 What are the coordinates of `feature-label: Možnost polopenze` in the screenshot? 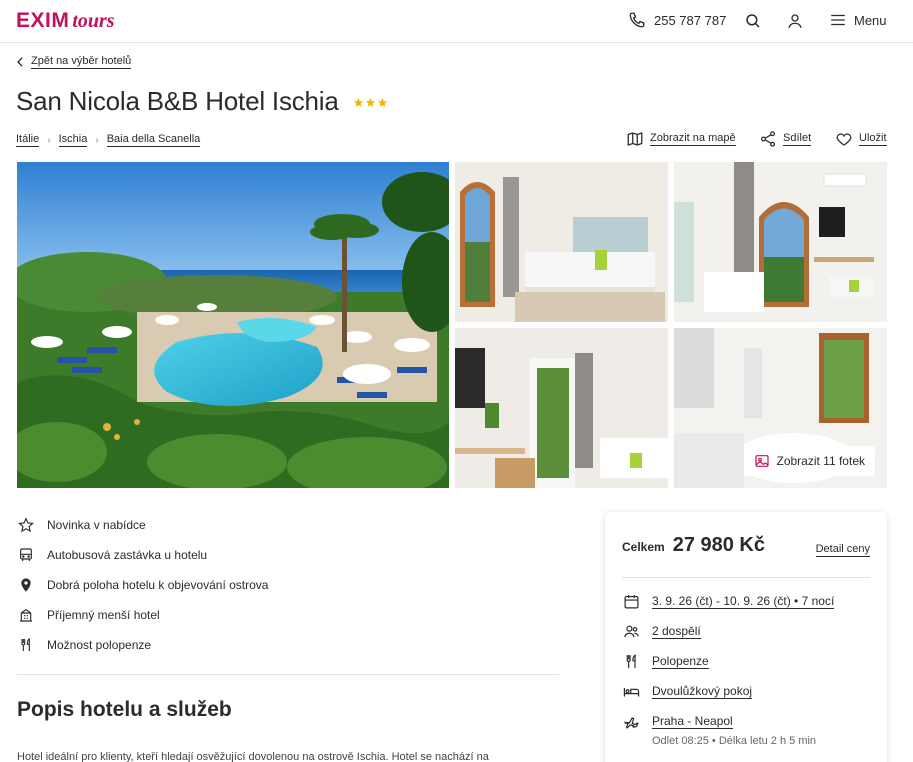 It's located at (99, 645).